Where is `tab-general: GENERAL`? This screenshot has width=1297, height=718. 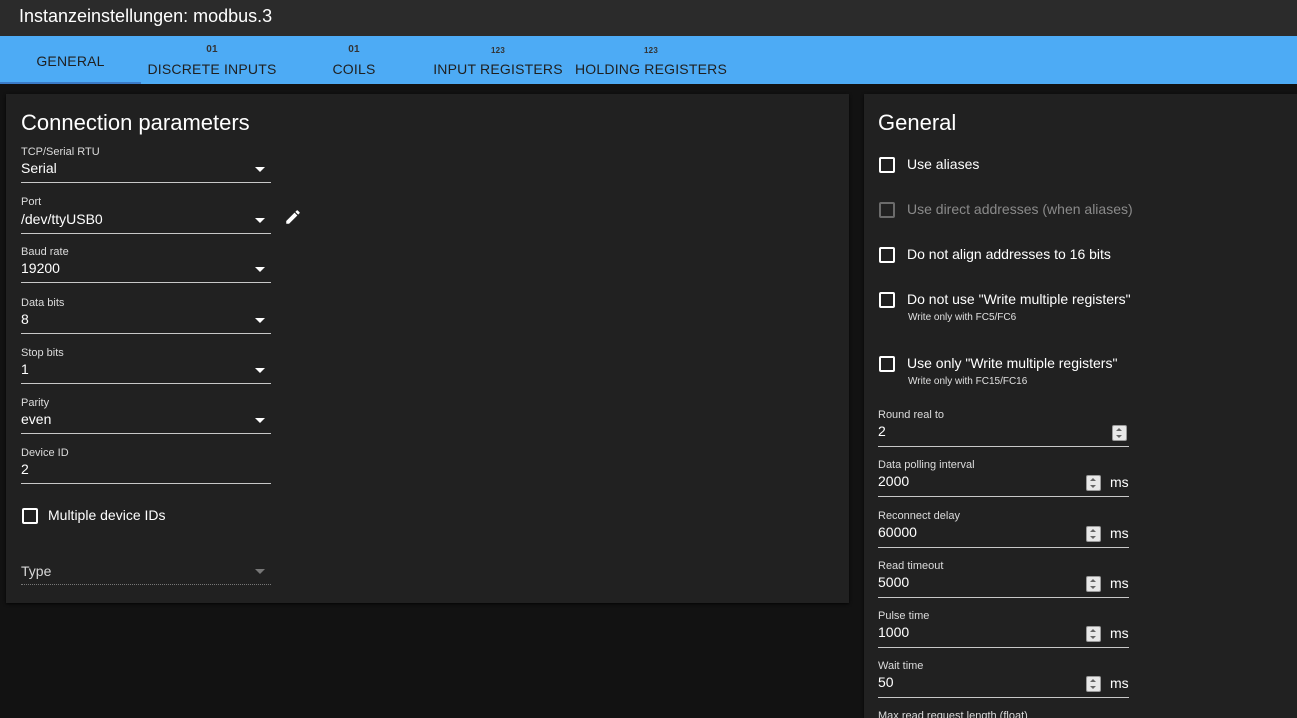 tab-general: GENERAL is located at coordinates (70, 60).